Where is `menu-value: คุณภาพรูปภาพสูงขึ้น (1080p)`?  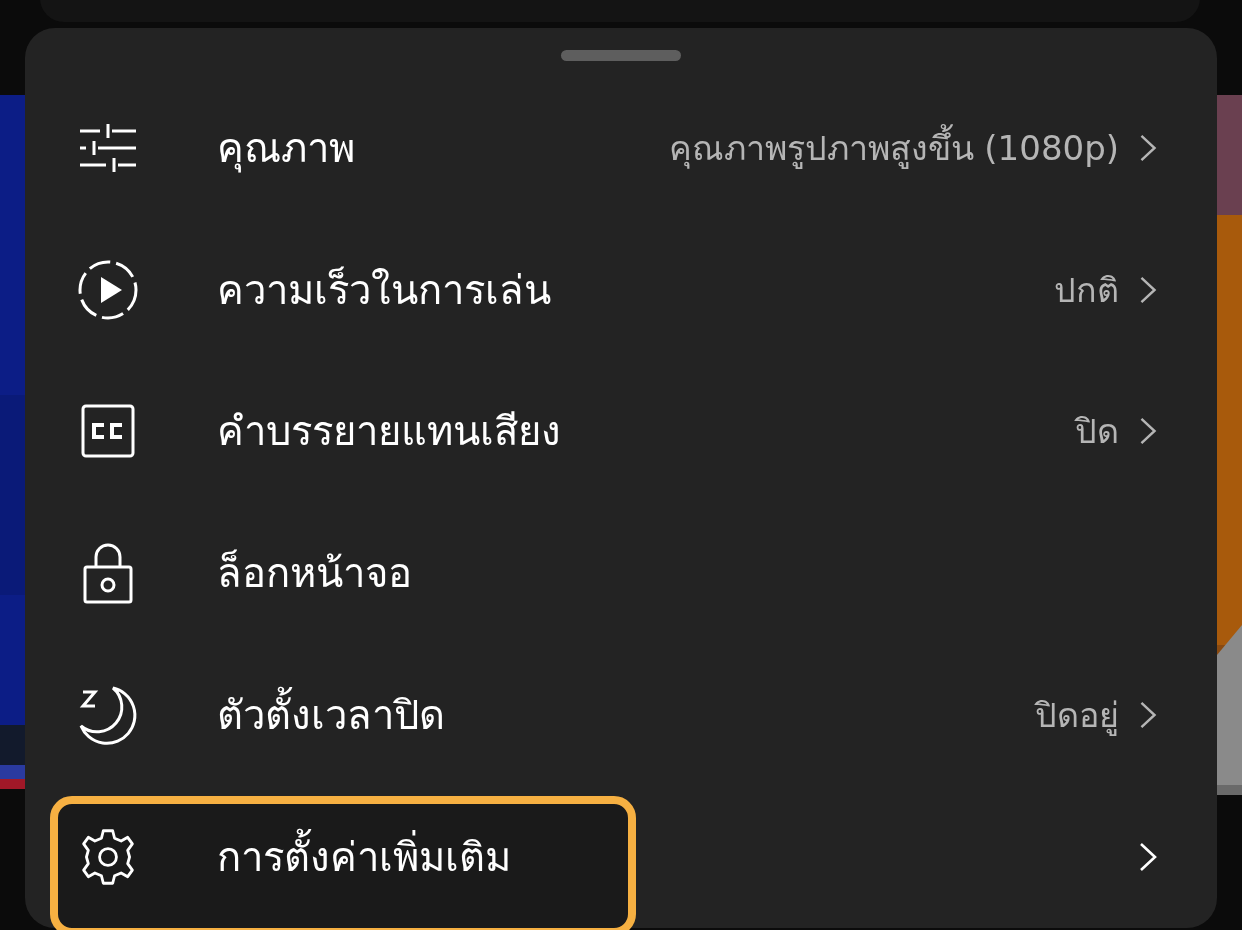 menu-value: คุณภาพรูปภาพสูงขึ้น (1080p) is located at coordinates (893, 147).